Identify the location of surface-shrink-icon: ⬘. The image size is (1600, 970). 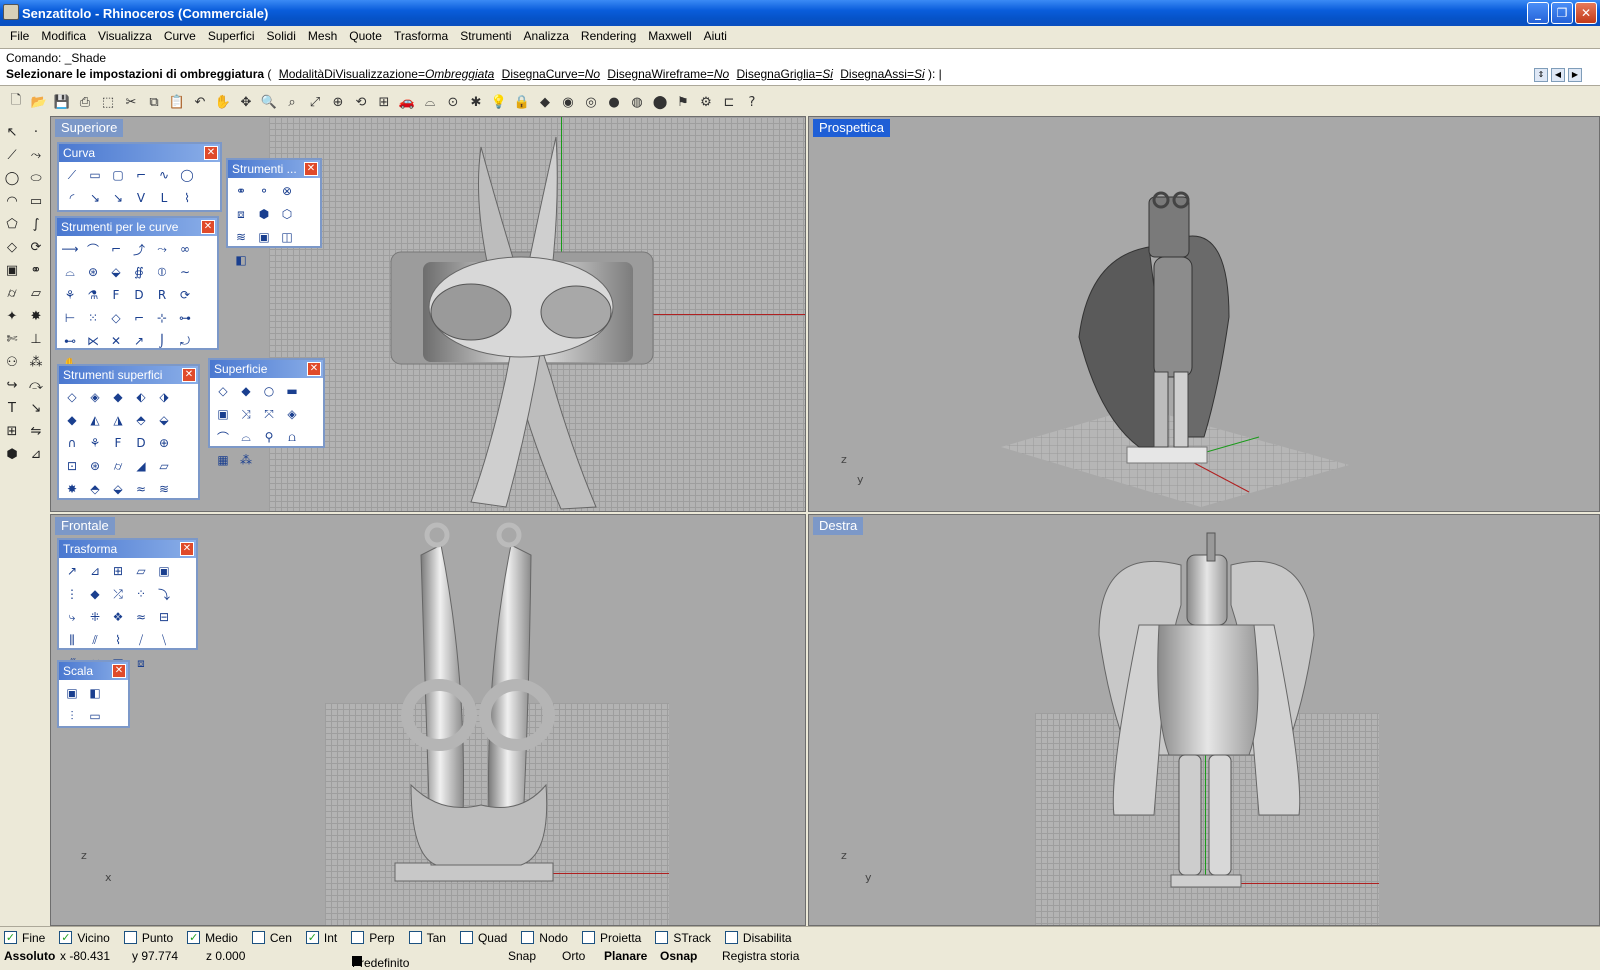
(141, 420).